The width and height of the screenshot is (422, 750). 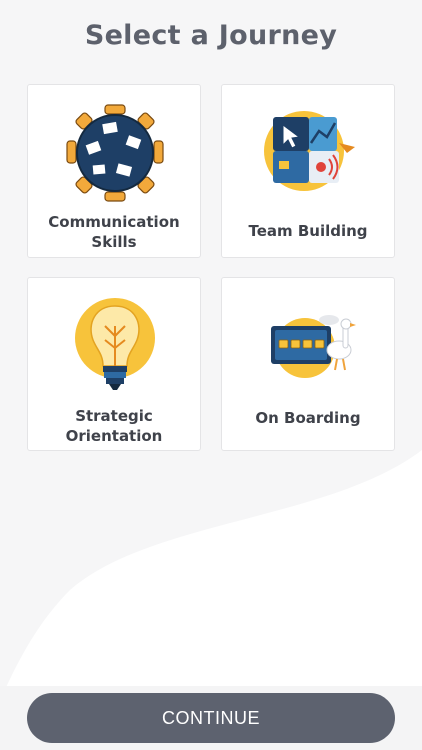 I want to click on journey-card-team-building: Team Building, so click(x=308, y=171).